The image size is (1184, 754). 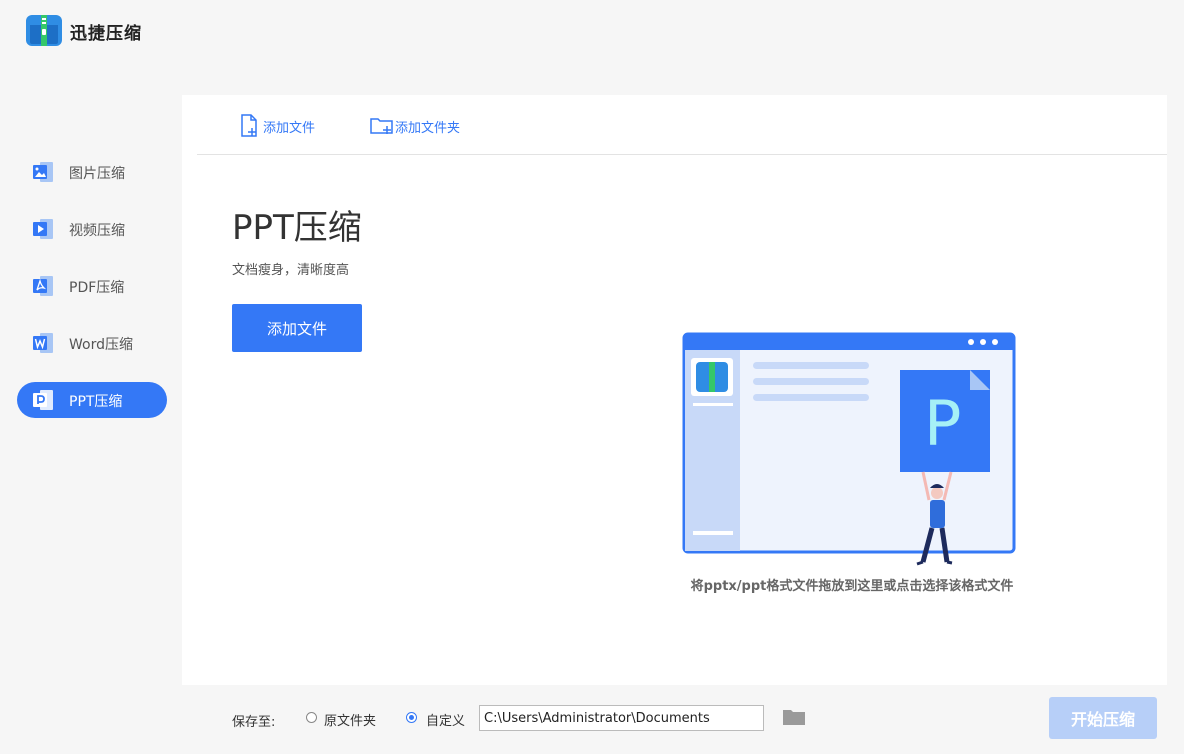 I want to click on add-file-toolbar-button: 添加文件, so click(x=277, y=126).